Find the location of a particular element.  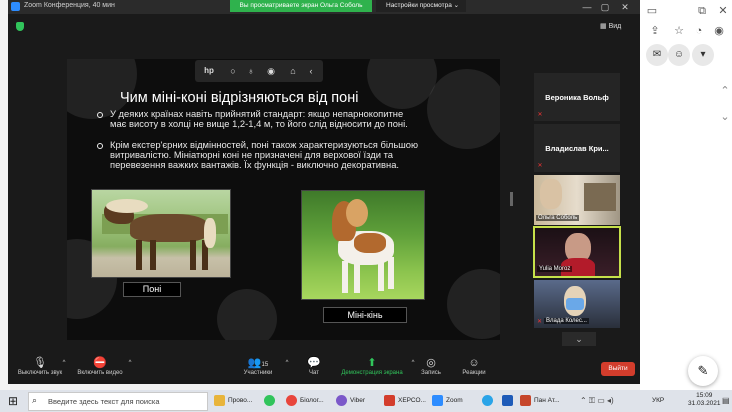

audio-options-caret: ^ is located at coordinates (64, 363).